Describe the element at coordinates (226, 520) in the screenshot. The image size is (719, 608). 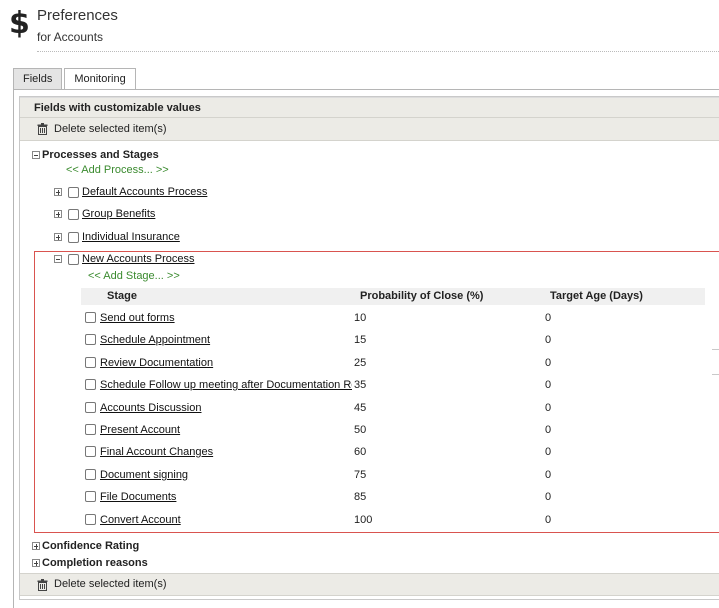
I see `stage-link: Convert Account` at that location.